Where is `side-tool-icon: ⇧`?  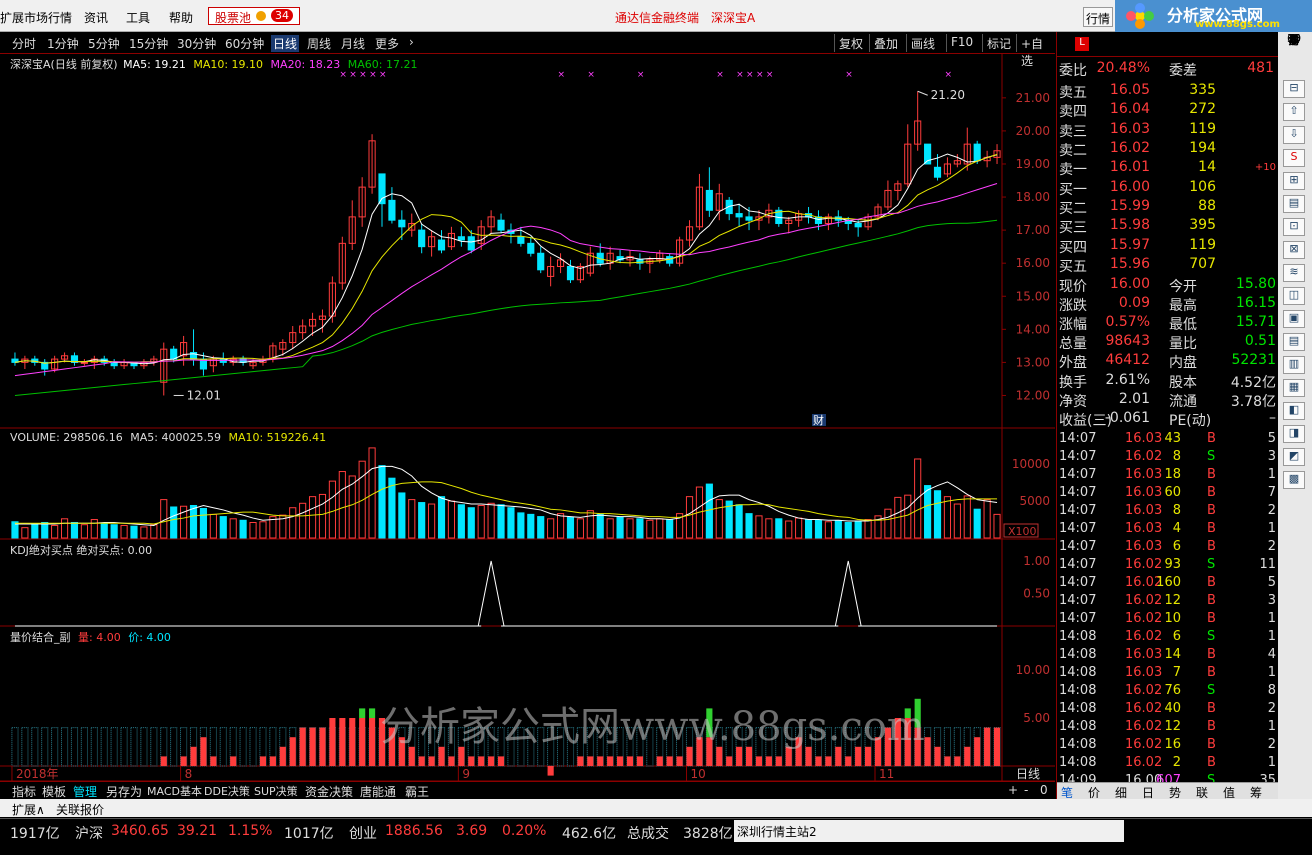
side-tool-icon: ⇧ is located at coordinates (1294, 112).